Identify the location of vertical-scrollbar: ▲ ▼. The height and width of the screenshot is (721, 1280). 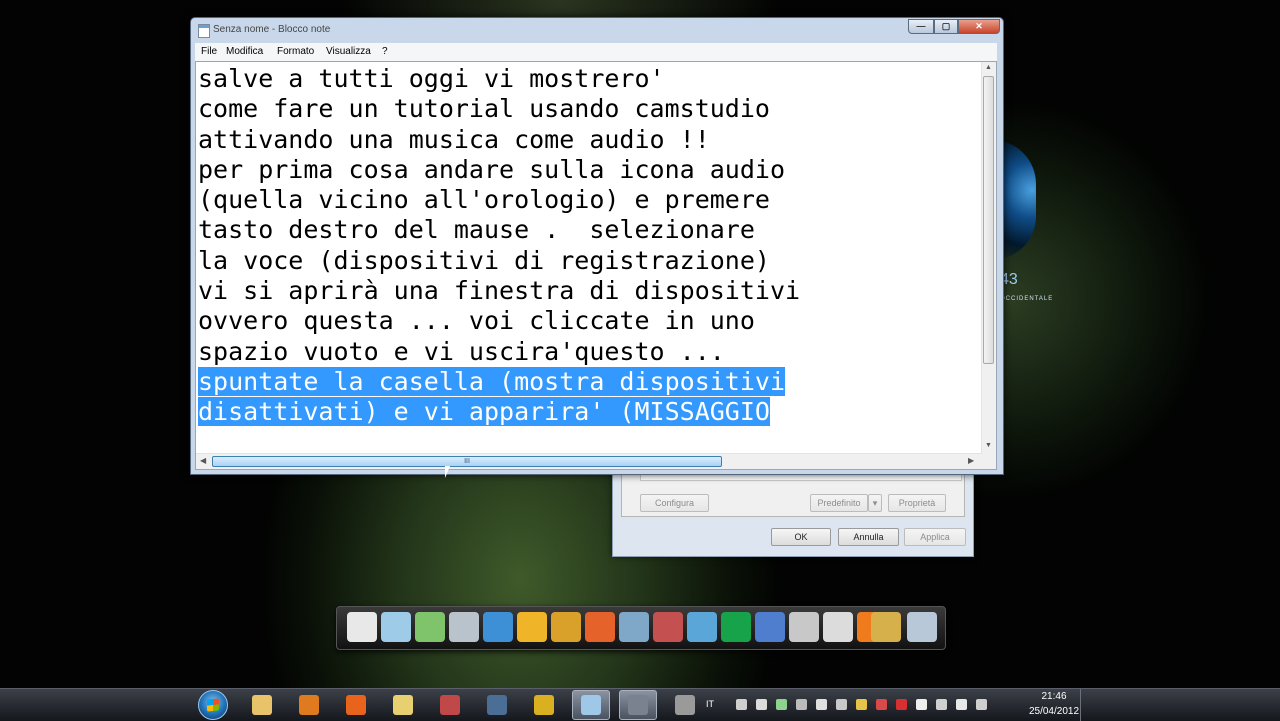
(988, 258).